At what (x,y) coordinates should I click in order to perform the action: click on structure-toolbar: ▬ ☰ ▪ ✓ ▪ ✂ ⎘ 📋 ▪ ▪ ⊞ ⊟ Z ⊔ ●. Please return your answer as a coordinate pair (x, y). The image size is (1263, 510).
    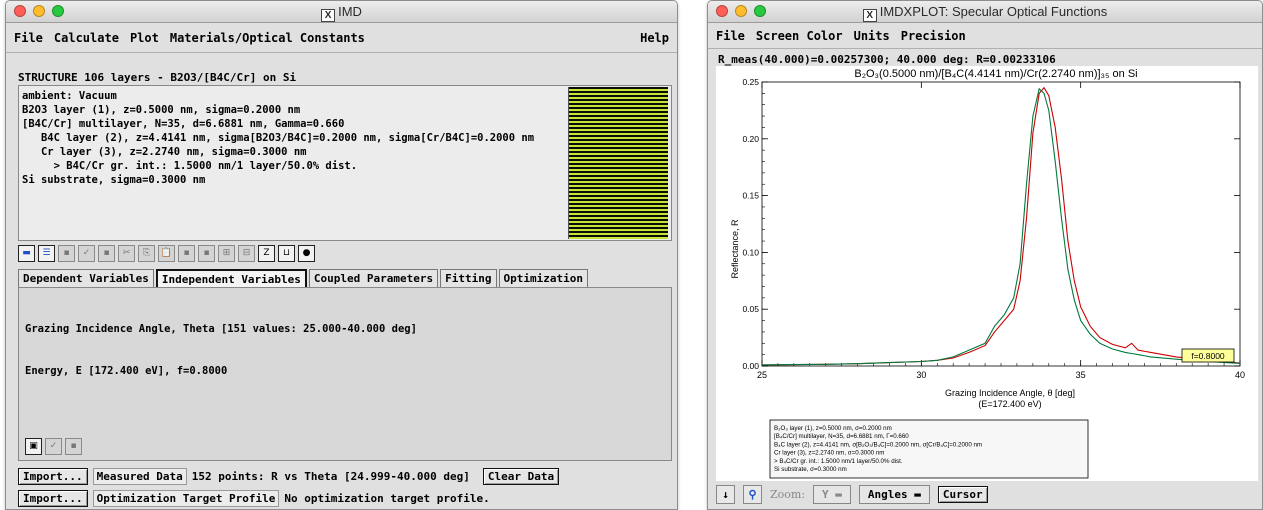
    Looking at the image, I should click on (166, 253).